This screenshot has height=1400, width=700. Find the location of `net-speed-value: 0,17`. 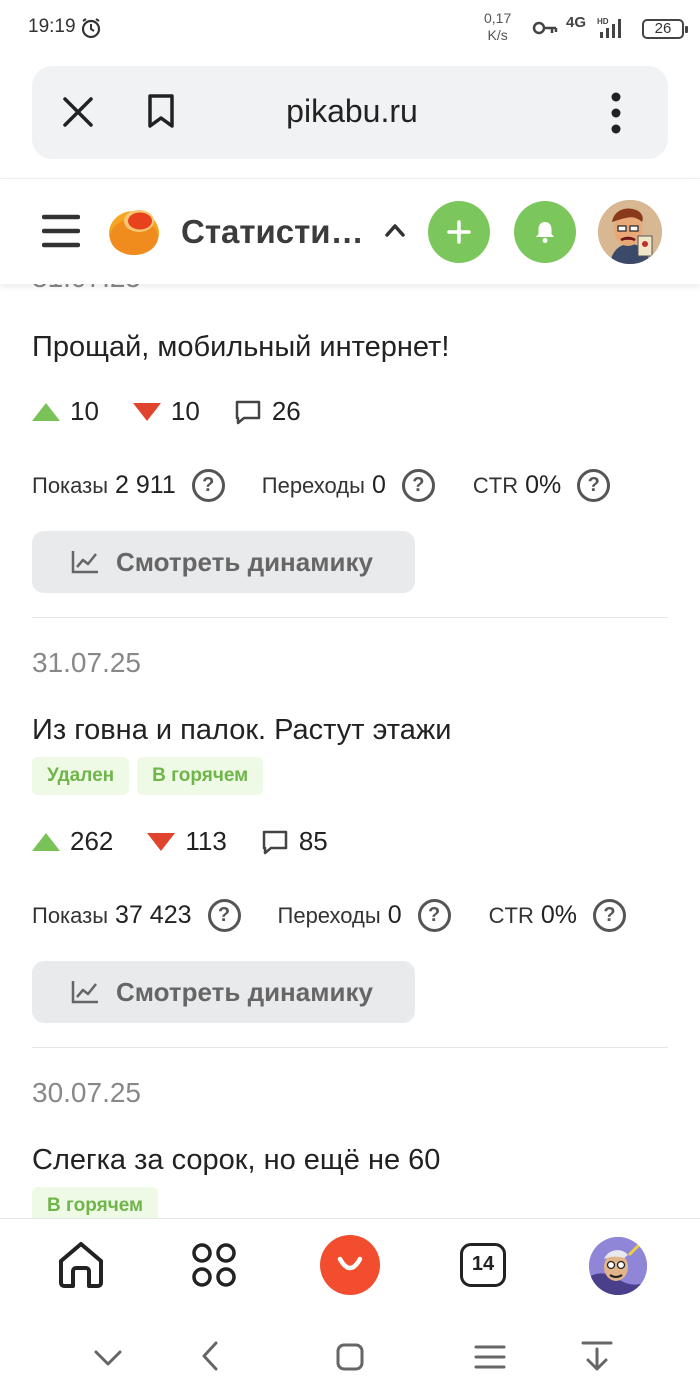

net-speed-value: 0,17 is located at coordinates (498, 18).